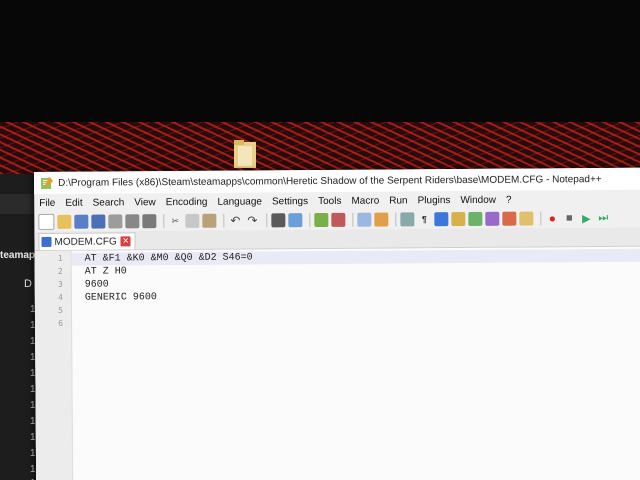 This screenshot has height=480, width=640. What do you see at coordinates (169, 258) in the screenshot?
I see `code-line: AT &F1 &K0 &M0 &Q0 &D2 S46=0` at bounding box center [169, 258].